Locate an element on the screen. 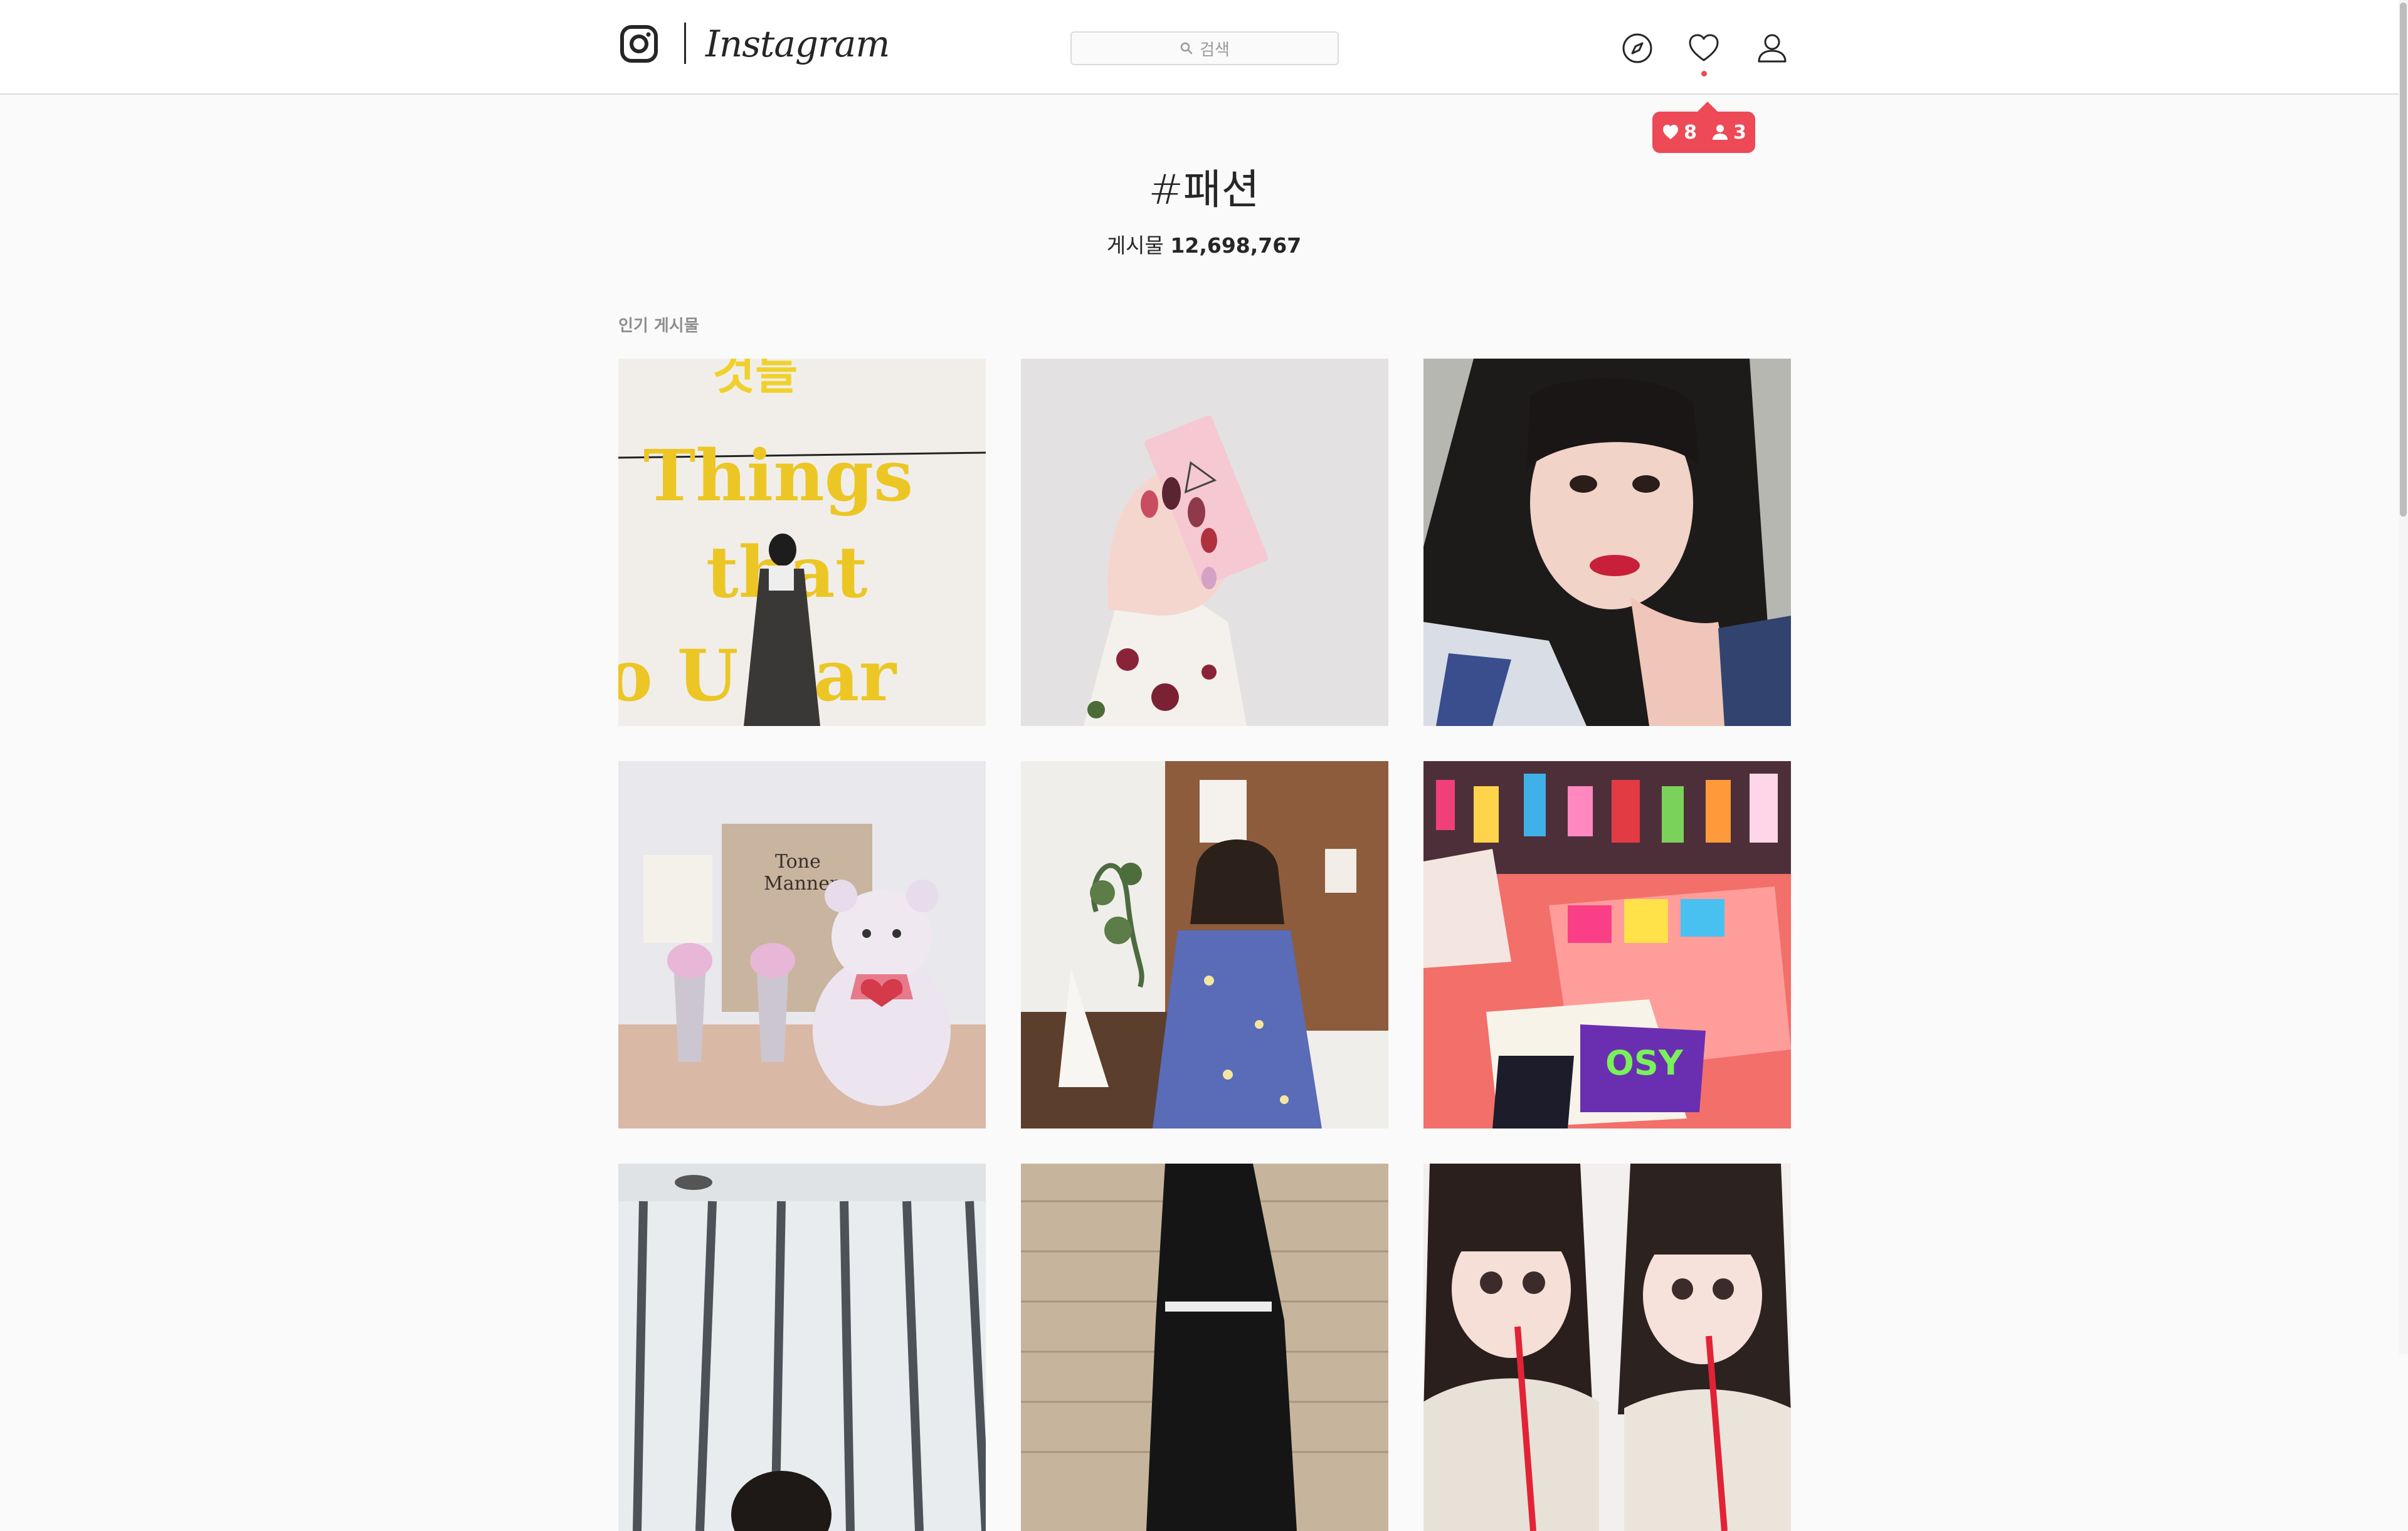 Image resolution: width=2408 pixels, height=1531 pixels. likes-count: 8 is located at coordinates (1690, 132).